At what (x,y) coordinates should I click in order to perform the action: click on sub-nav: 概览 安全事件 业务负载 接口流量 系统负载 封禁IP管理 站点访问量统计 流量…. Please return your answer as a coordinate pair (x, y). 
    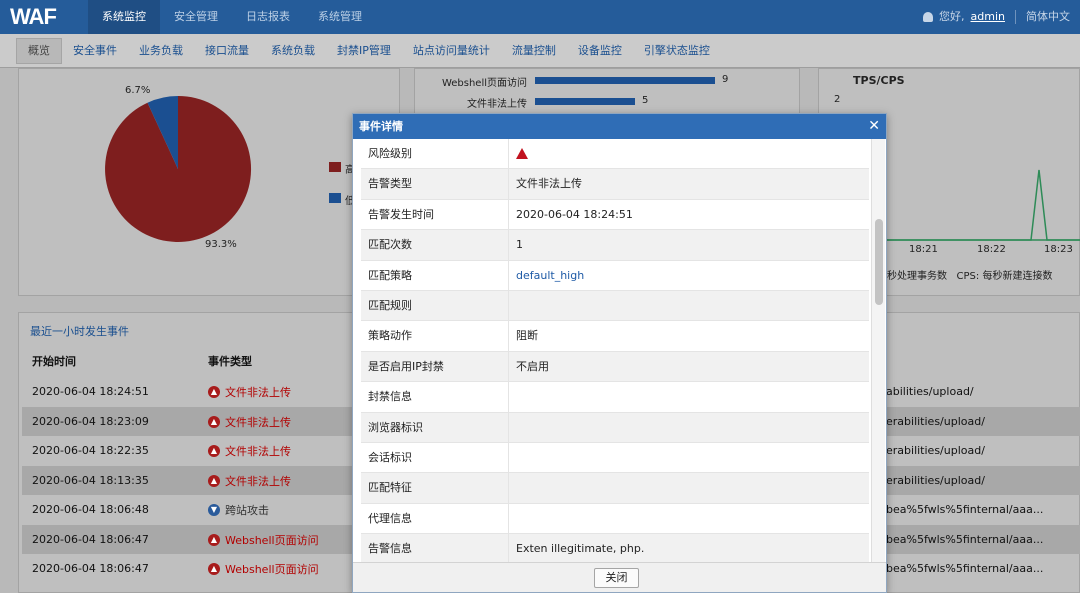
    Looking at the image, I should click on (540, 51).